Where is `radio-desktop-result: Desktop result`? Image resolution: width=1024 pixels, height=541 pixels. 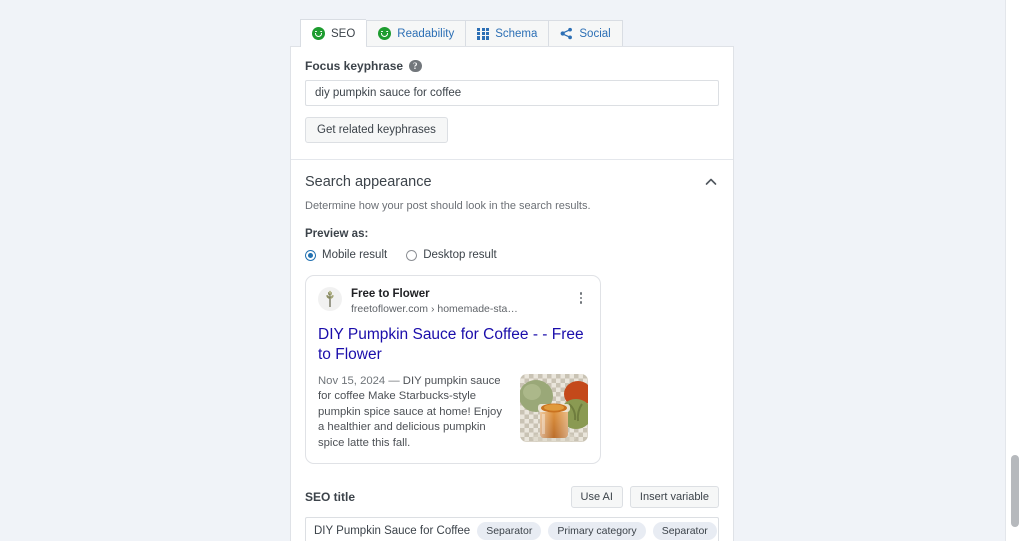
radio-desktop-result: Desktop result is located at coordinates (451, 255).